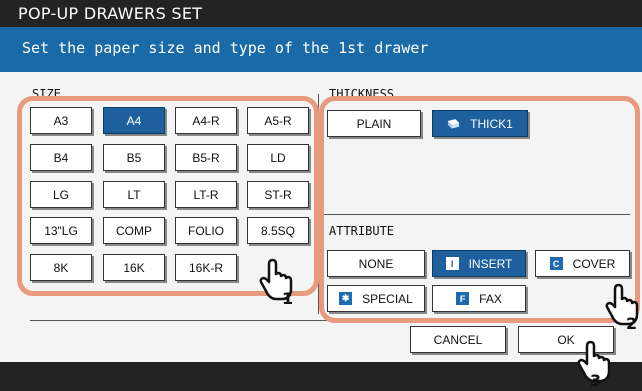 Image resolution: width=642 pixels, height=391 pixels. What do you see at coordinates (134, 230) in the screenshot?
I see `size-button-comp: COMP` at bounding box center [134, 230].